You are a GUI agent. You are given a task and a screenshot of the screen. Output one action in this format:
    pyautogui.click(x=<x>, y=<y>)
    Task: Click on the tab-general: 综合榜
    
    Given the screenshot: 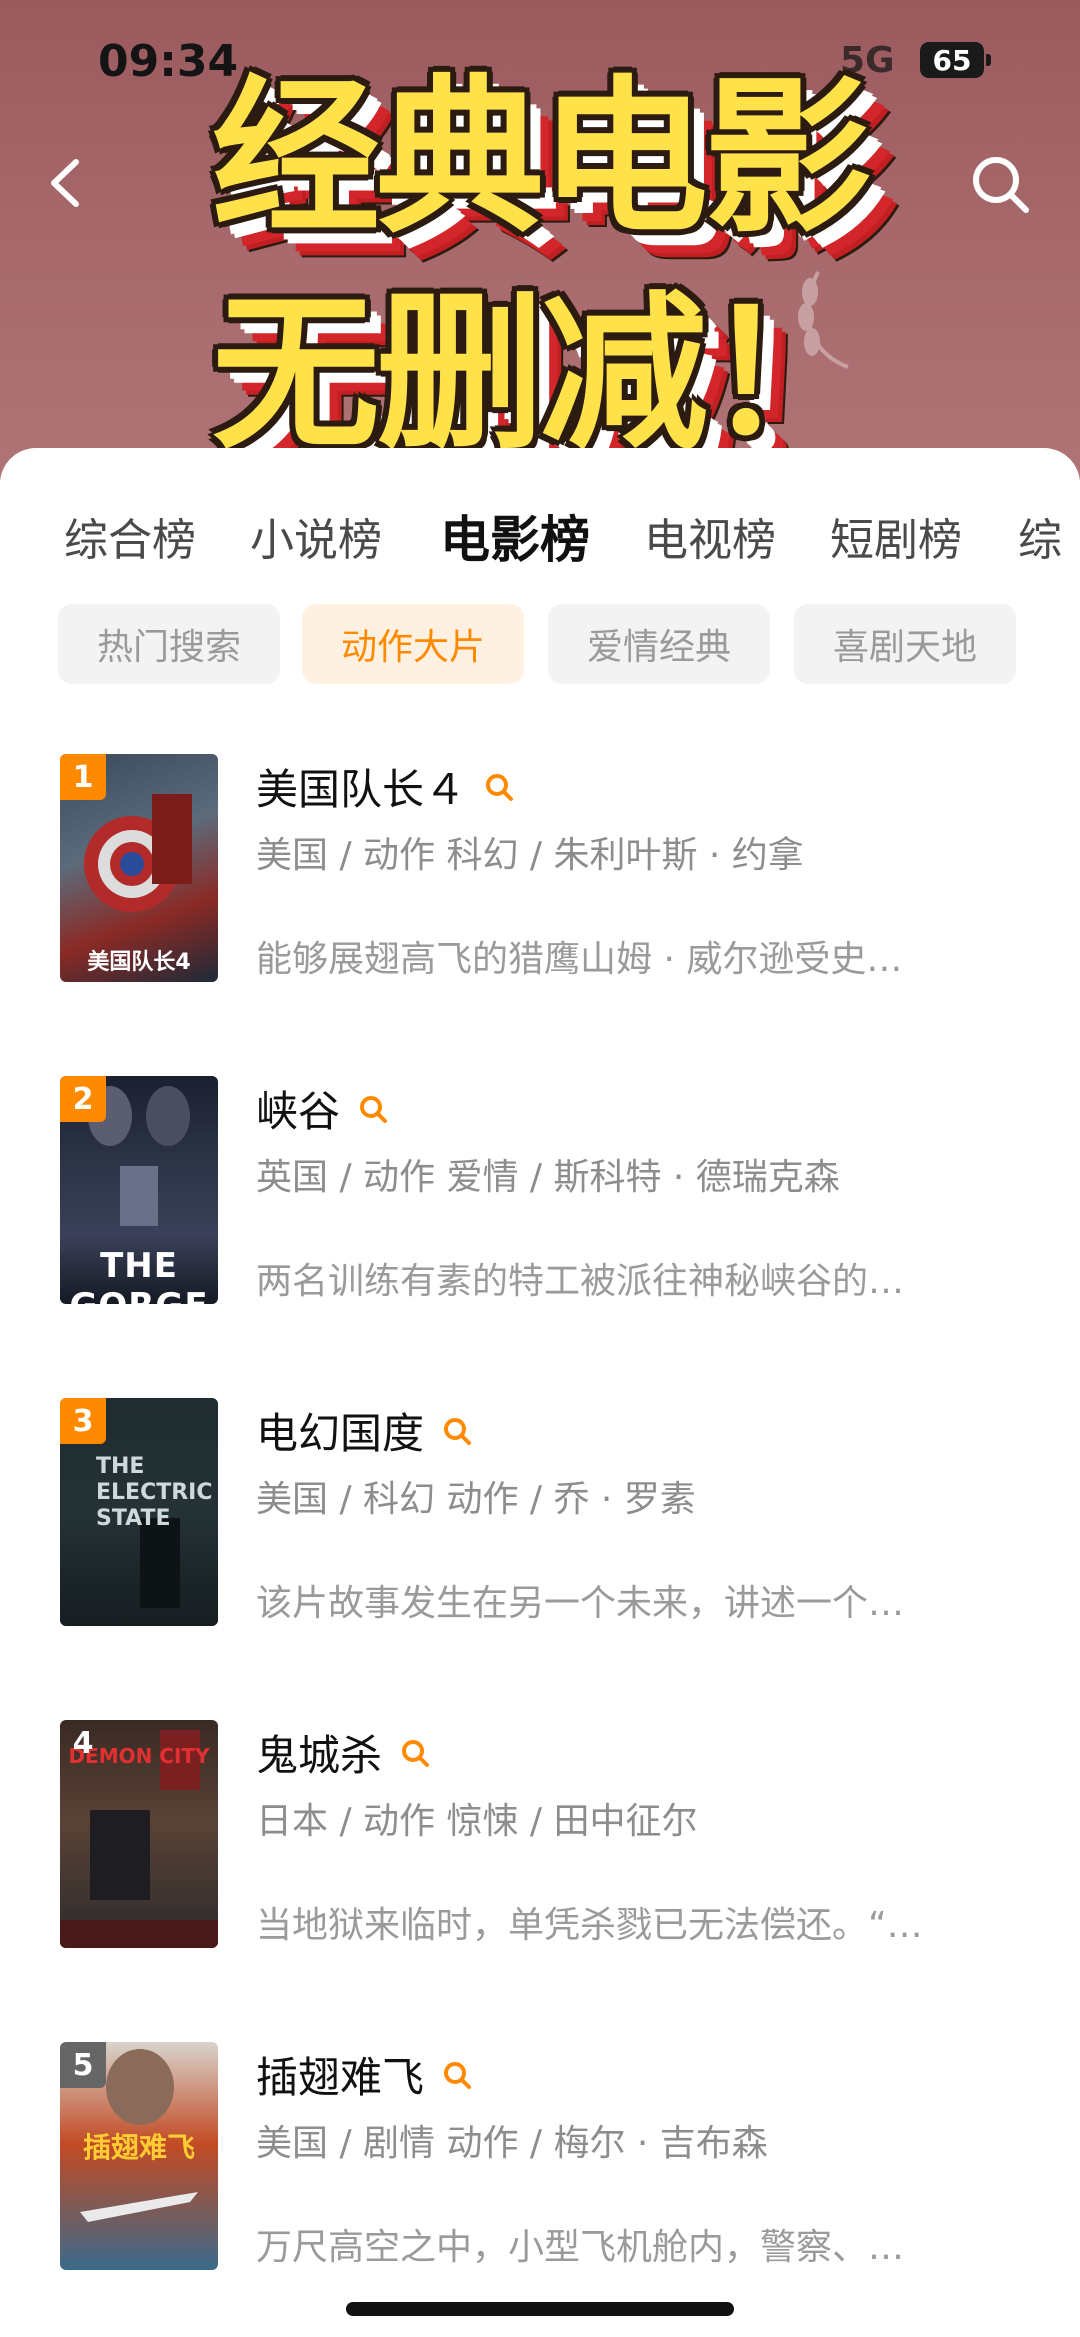 What is the action you would take?
    pyautogui.click(x=130, y=536)
    